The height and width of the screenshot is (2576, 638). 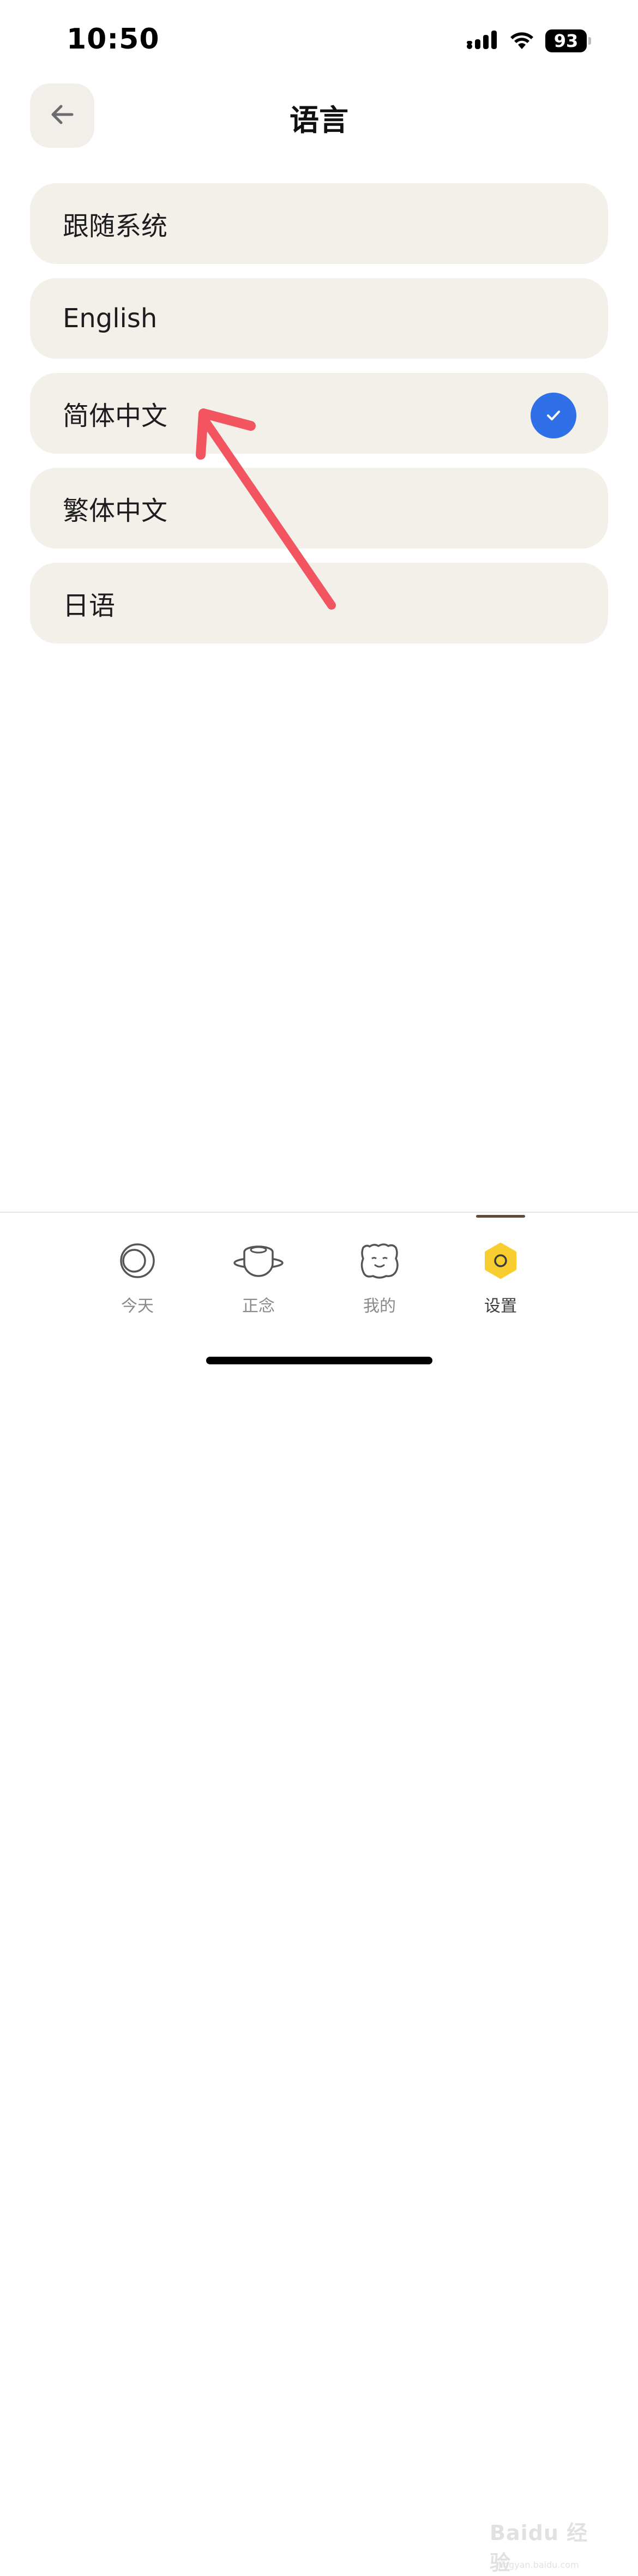 What do you see at coordinates (379, 1261) in the screenshot?
I see `smiley-cloud-icon` at bounding box center [379, 1261].